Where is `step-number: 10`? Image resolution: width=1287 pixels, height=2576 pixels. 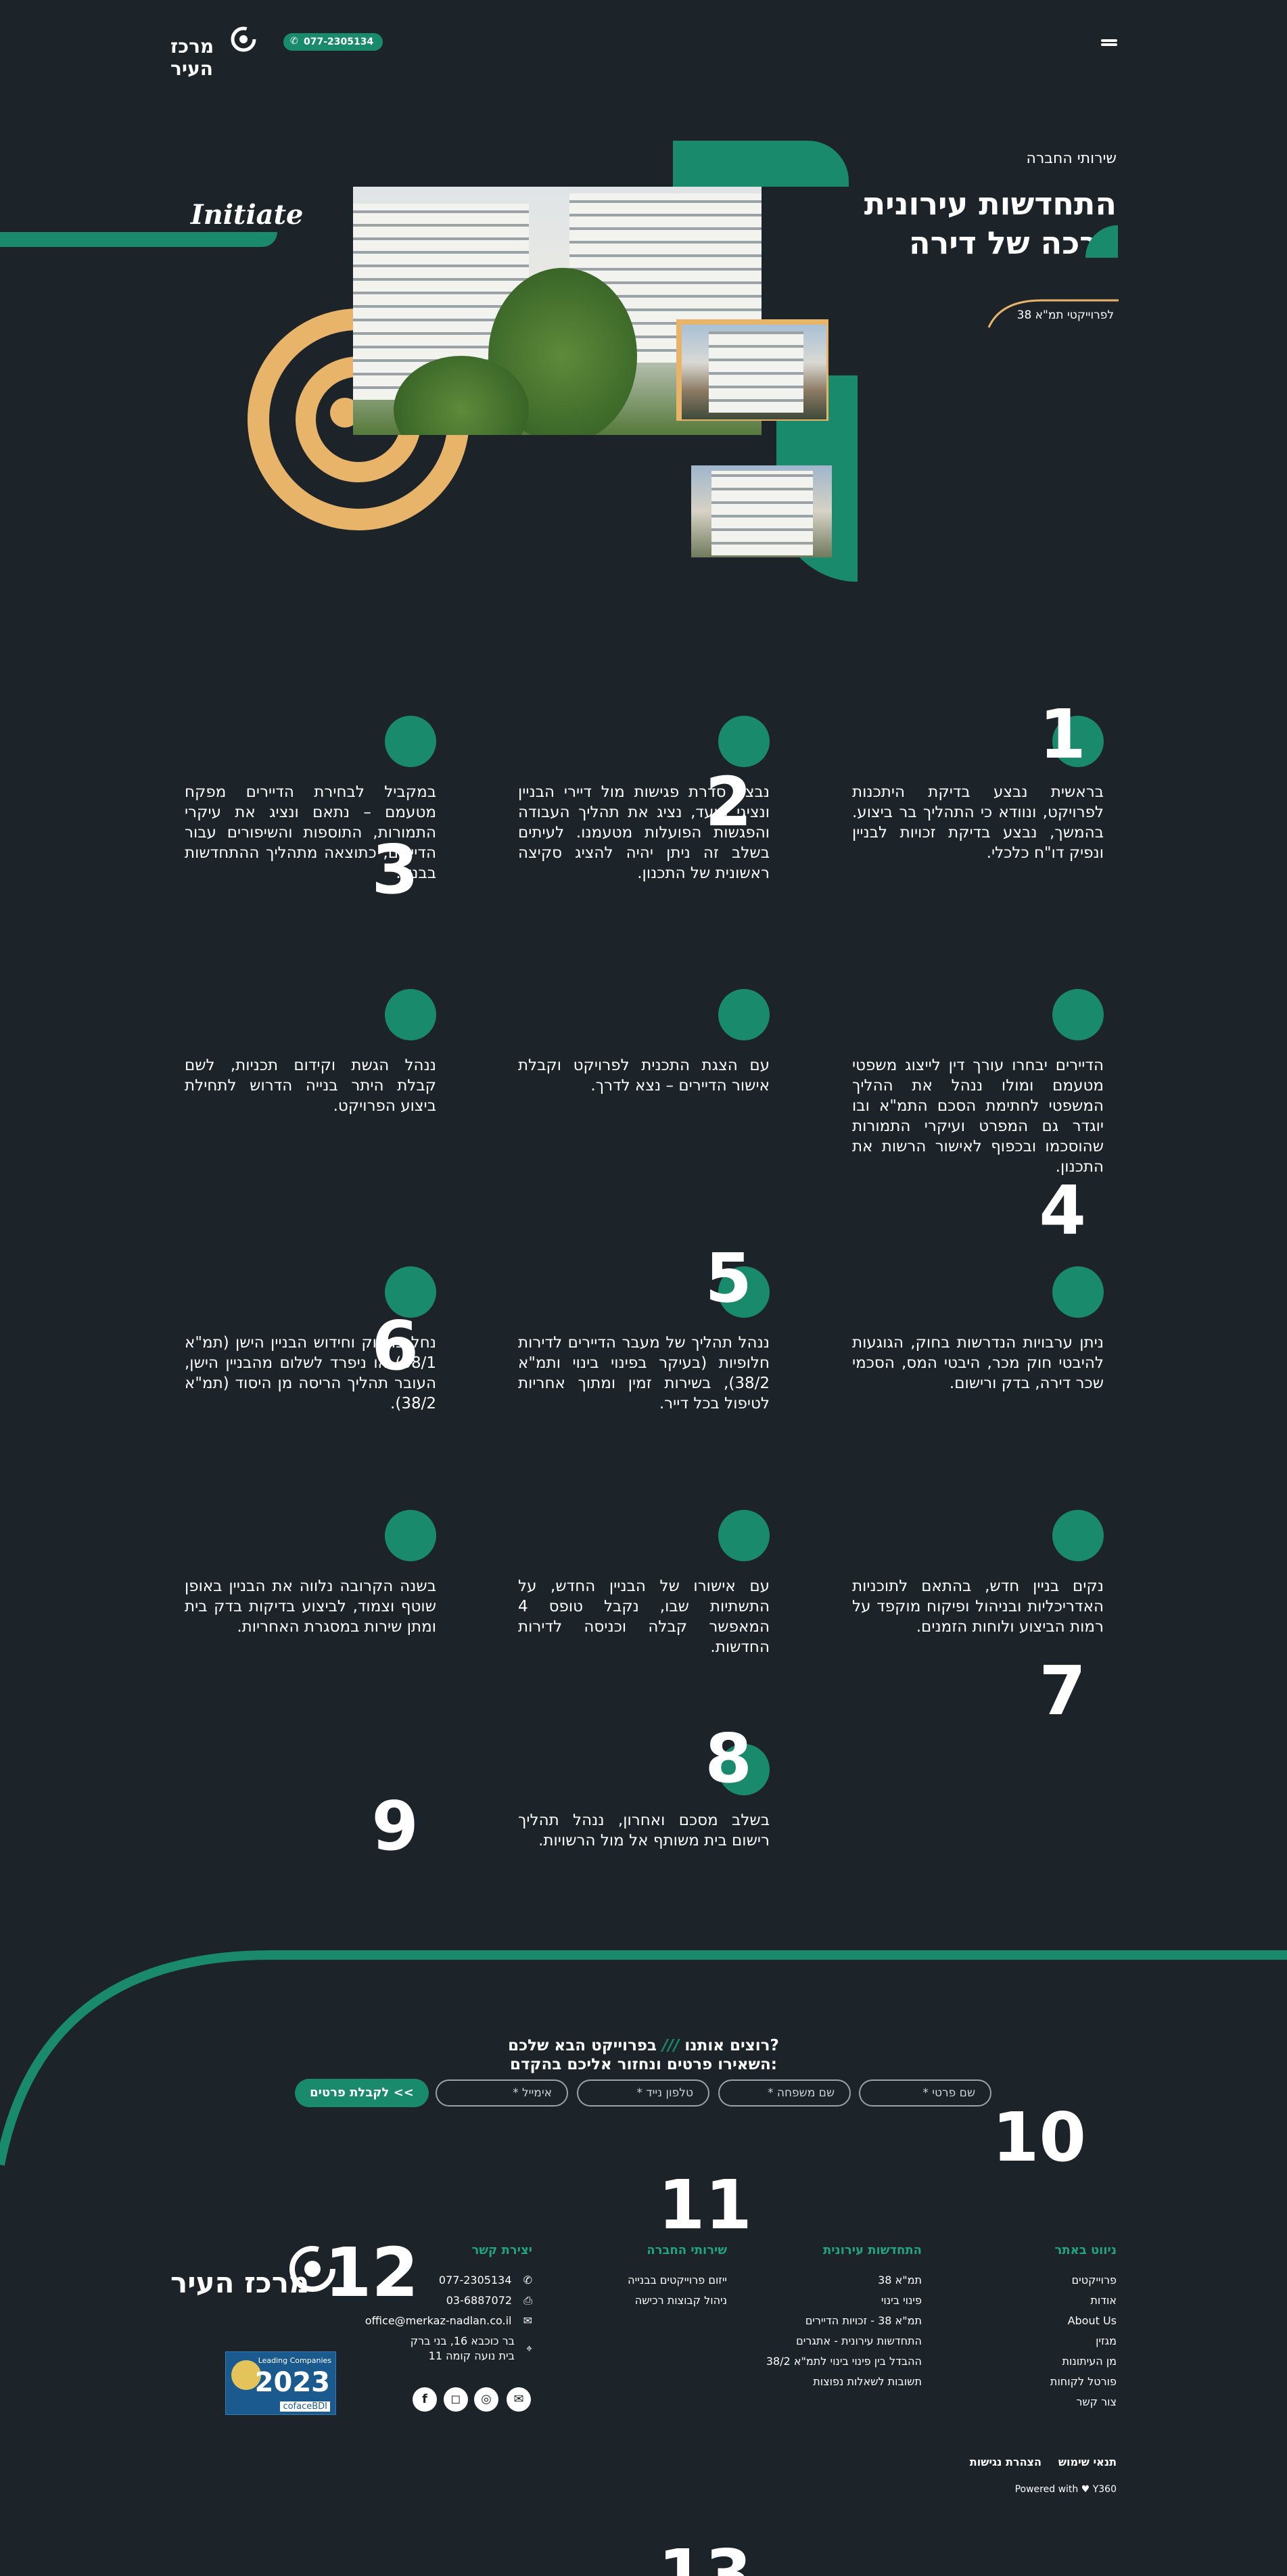
step-number: 10 is located at coordinates (1038, 2137).